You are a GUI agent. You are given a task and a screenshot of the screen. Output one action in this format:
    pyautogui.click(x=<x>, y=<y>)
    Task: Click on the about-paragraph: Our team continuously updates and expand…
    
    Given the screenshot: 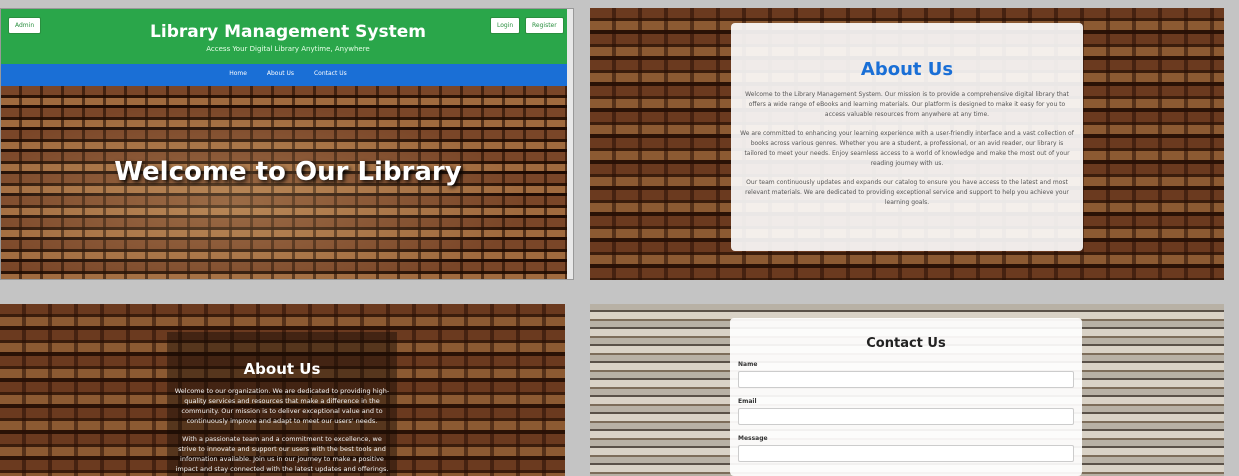 What is the action you would take?
    pyautogui.click(x=907, y=192)
    